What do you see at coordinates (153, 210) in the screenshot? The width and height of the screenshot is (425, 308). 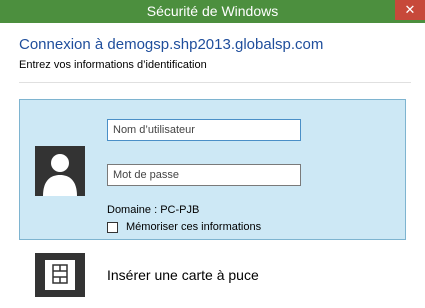 I see `domain-label: Domaine : PC-PJB` at bounding box center [153, 210].